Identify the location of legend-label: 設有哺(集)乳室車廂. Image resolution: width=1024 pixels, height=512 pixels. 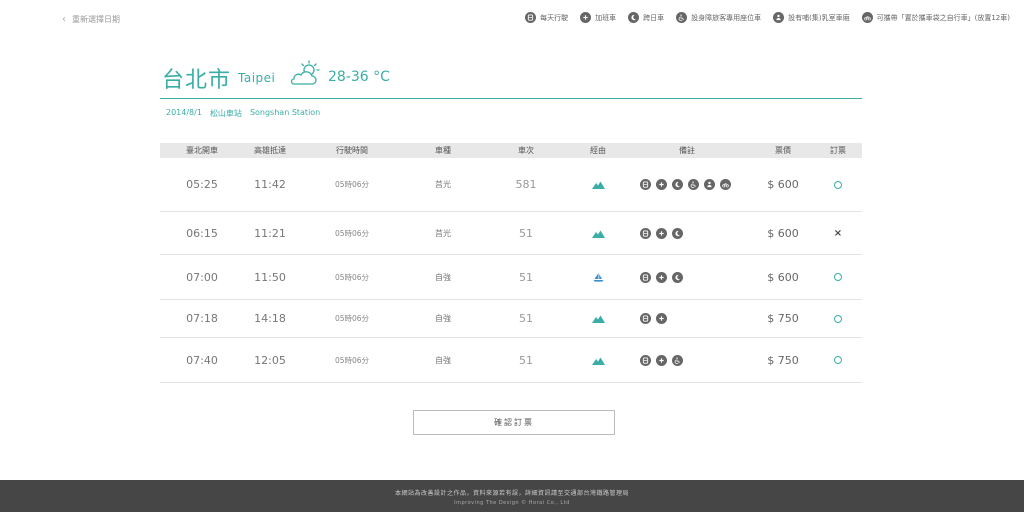
(819, 17).